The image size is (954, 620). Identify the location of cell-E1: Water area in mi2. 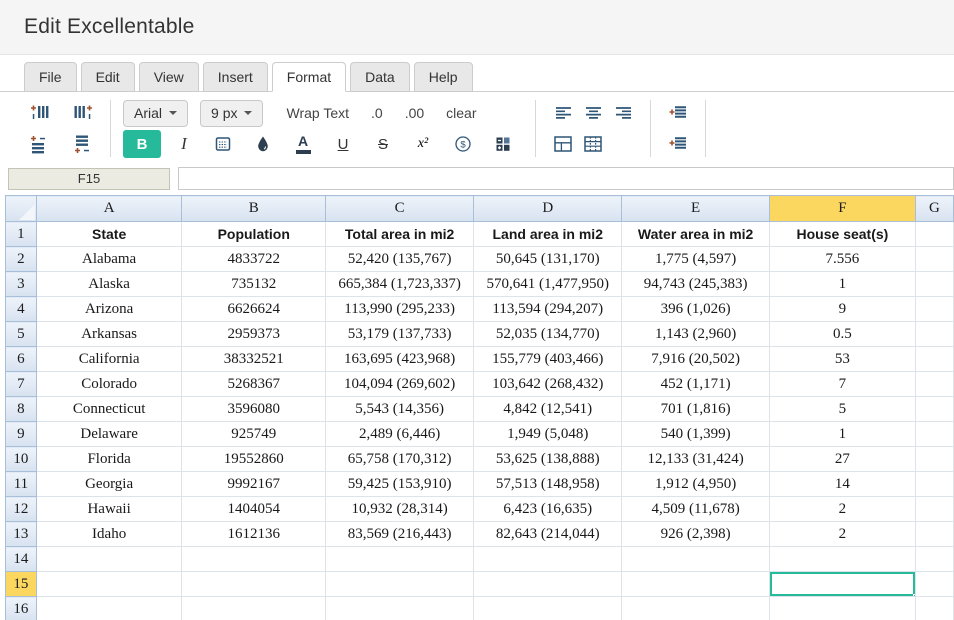
(695, 234).